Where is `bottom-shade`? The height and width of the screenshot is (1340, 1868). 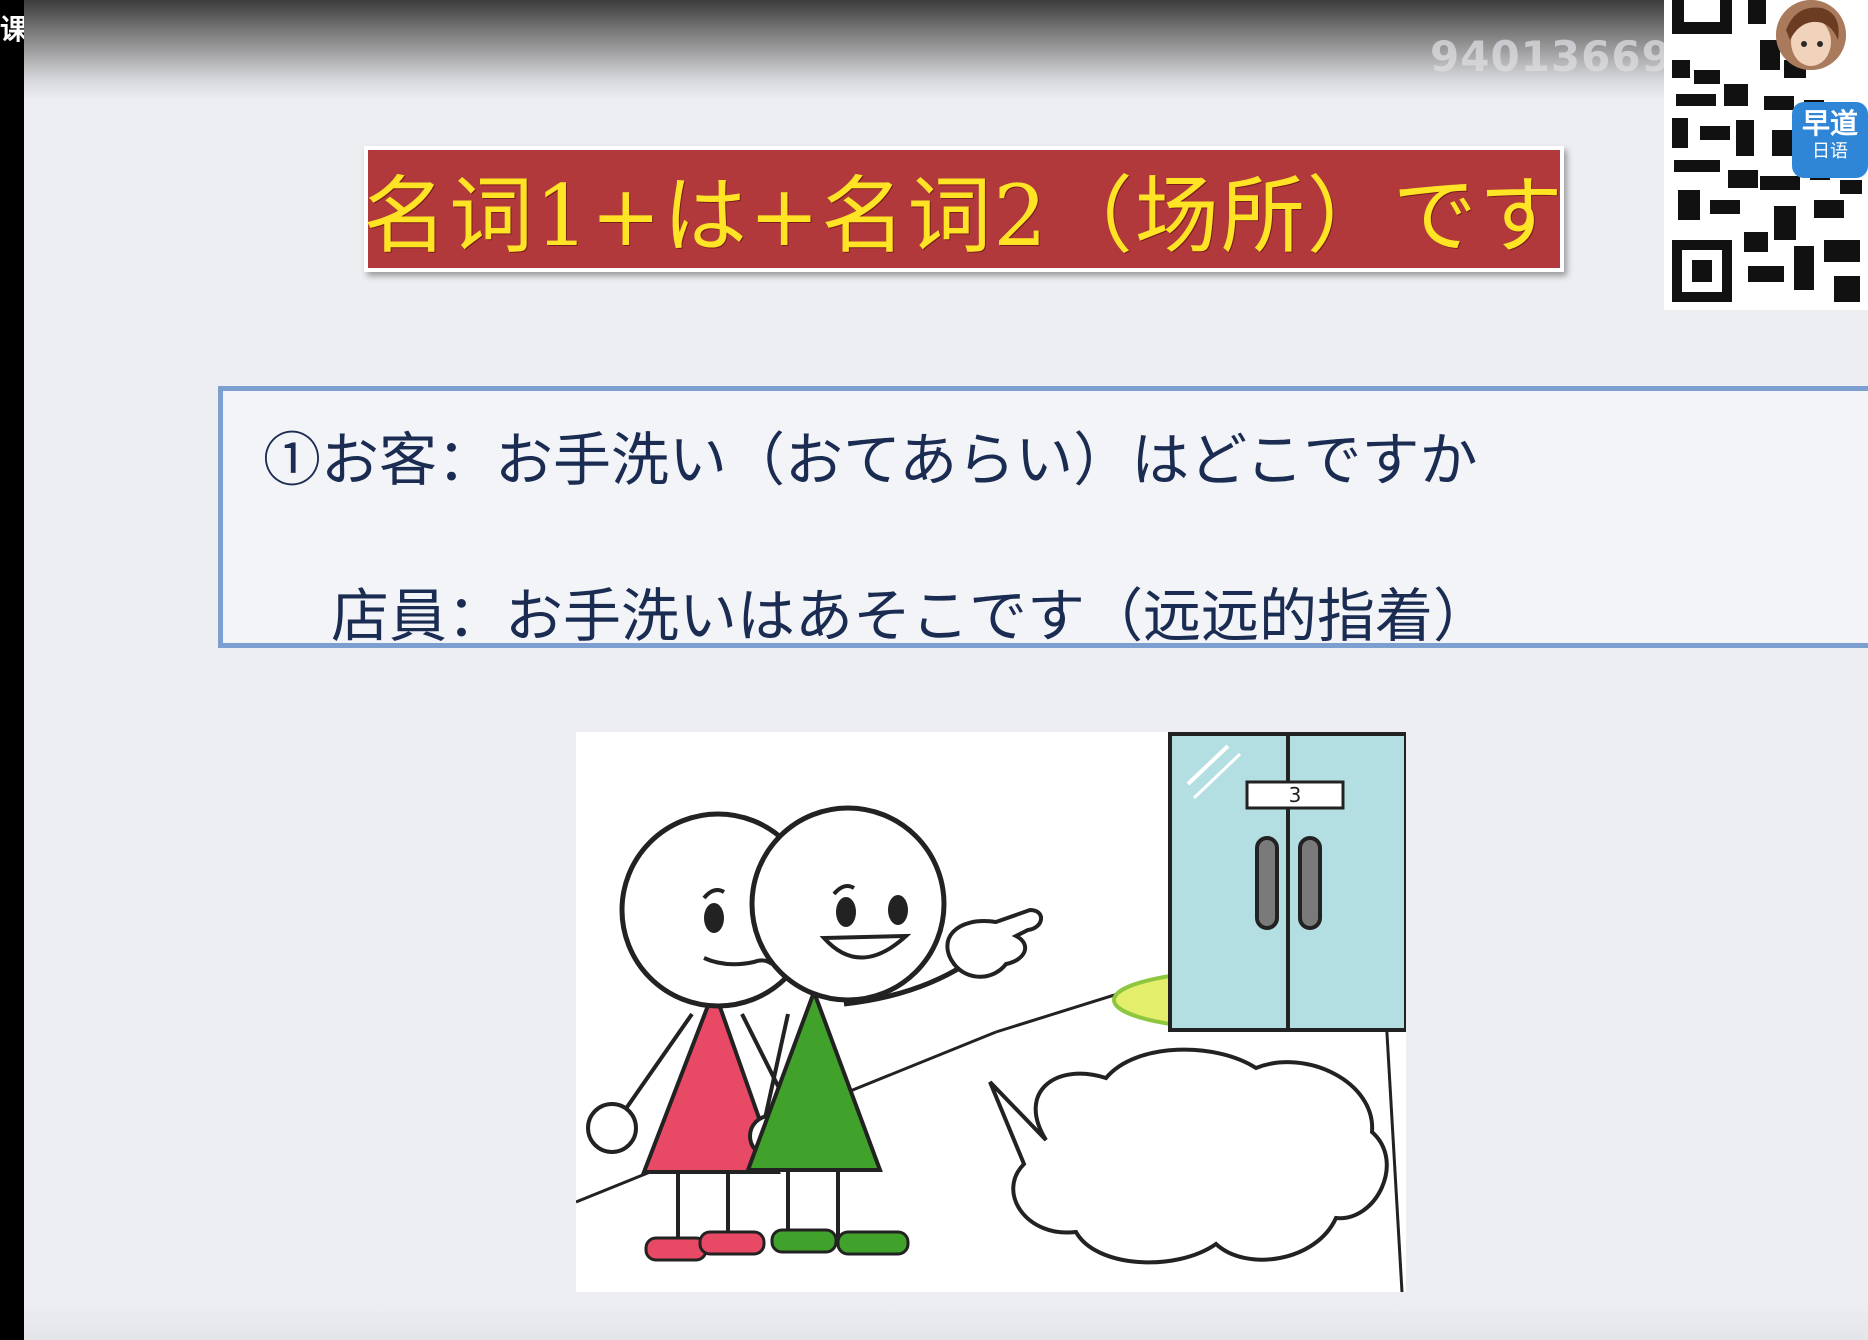
bottom-shade is located at coordinates (946, 1320).